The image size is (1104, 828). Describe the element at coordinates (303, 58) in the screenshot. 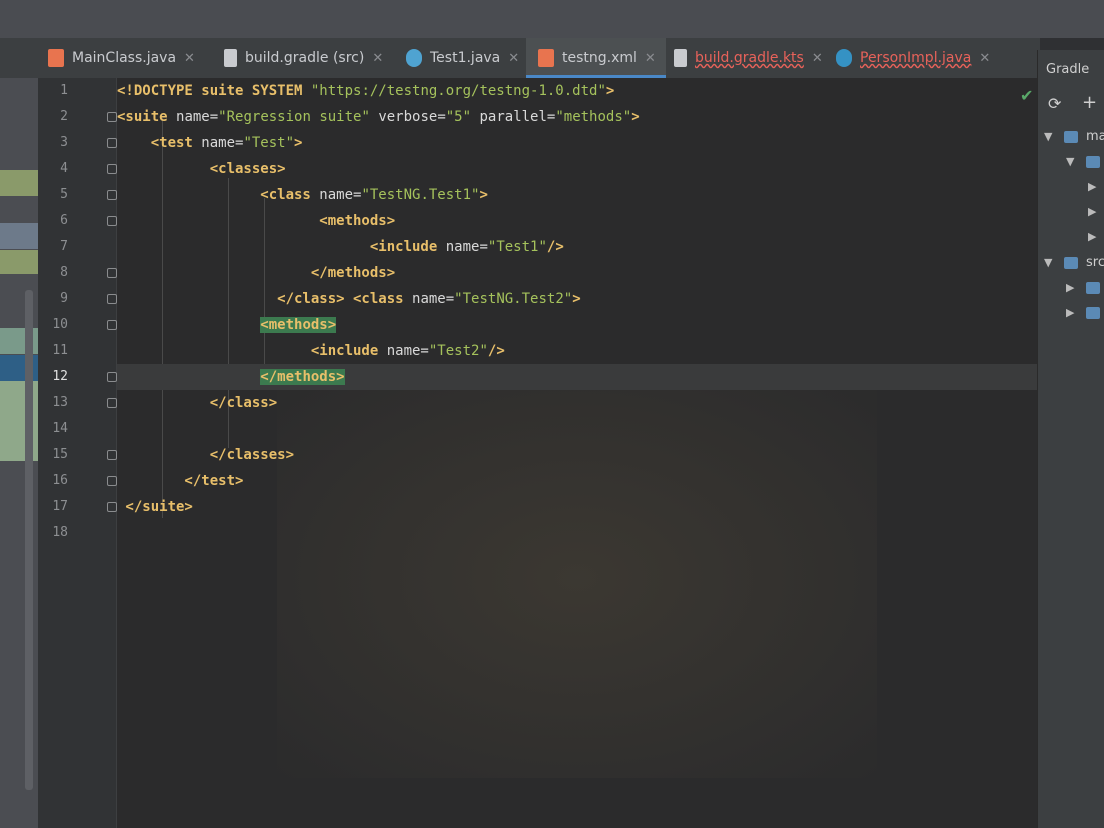

I see `tab-build-gradle-src: build.gradle (src) ✕` at that location.